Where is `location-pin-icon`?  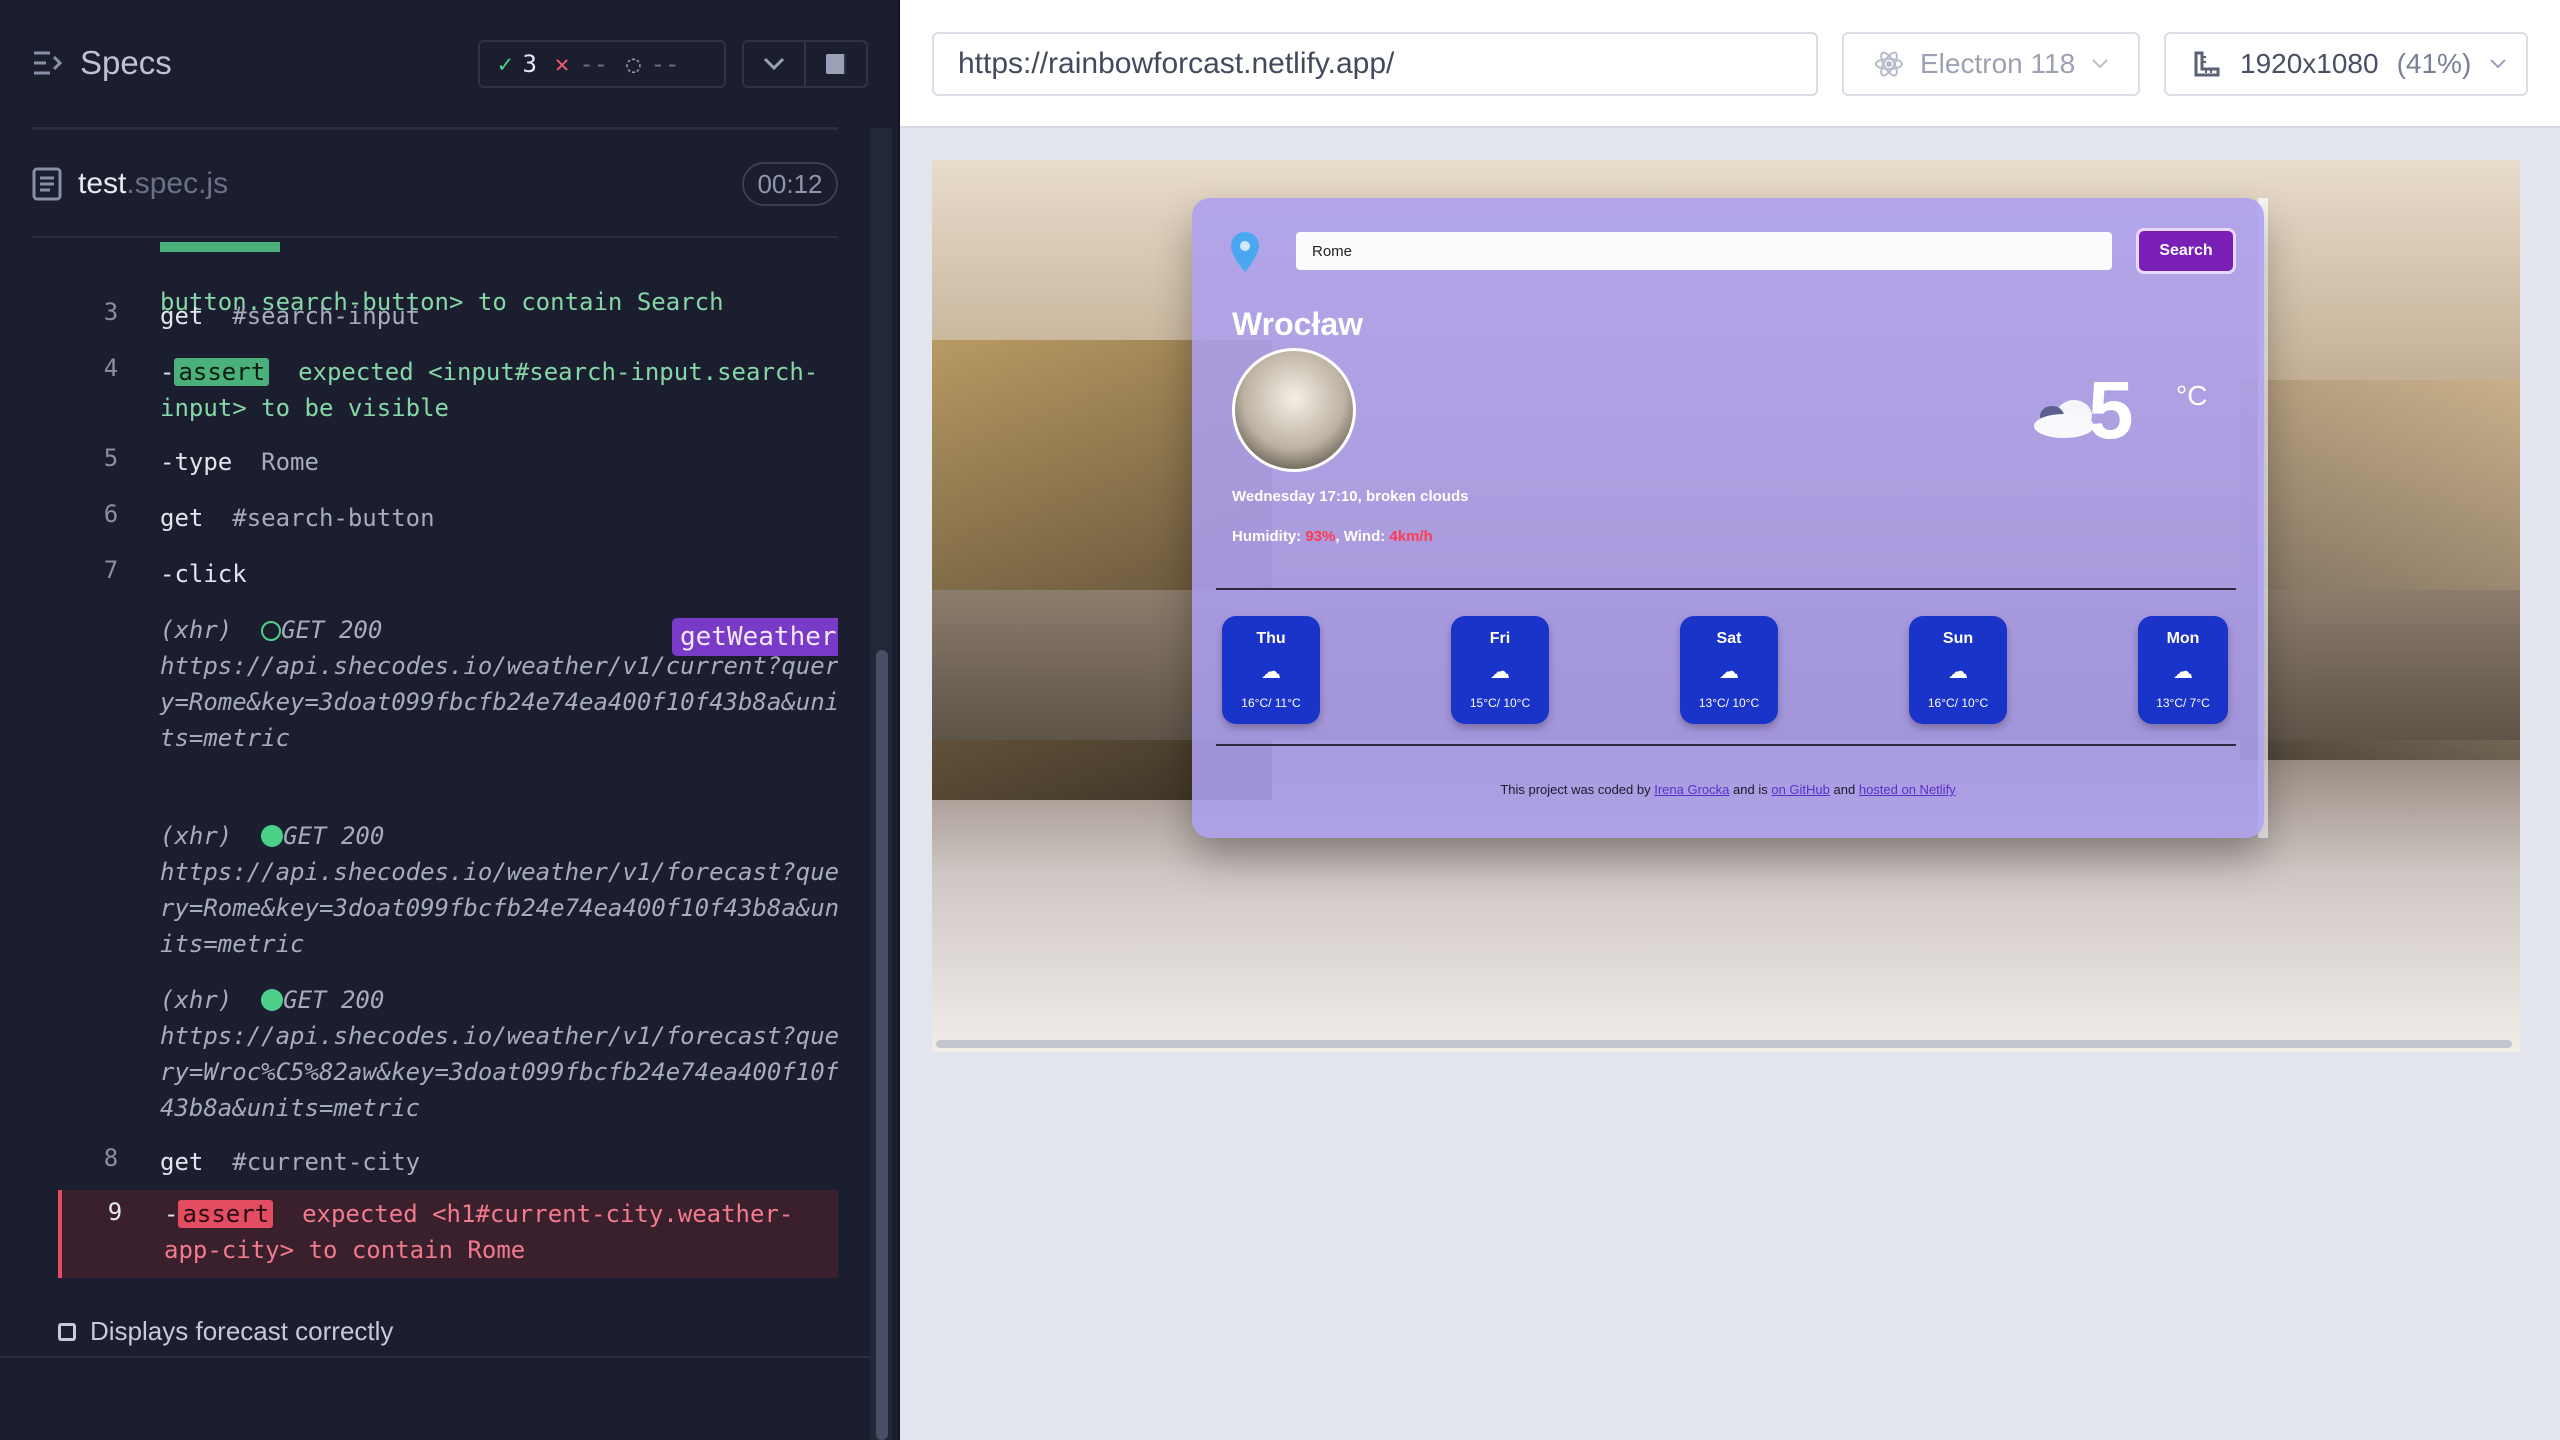 location-pin-icon is located at coordinates (1245, 252).